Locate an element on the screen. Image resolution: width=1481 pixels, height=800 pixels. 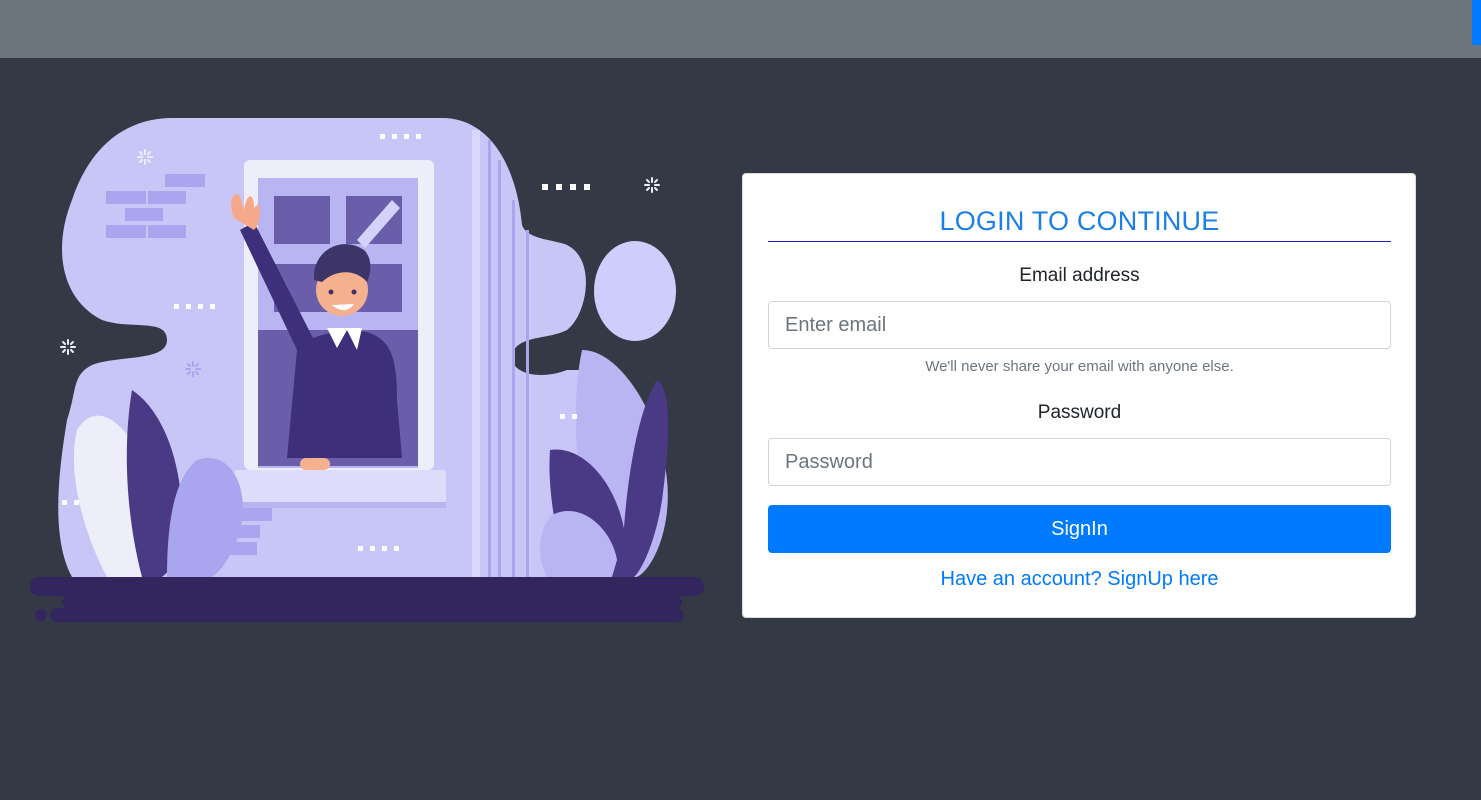
top-navbar is located at coordinates (740, 29).